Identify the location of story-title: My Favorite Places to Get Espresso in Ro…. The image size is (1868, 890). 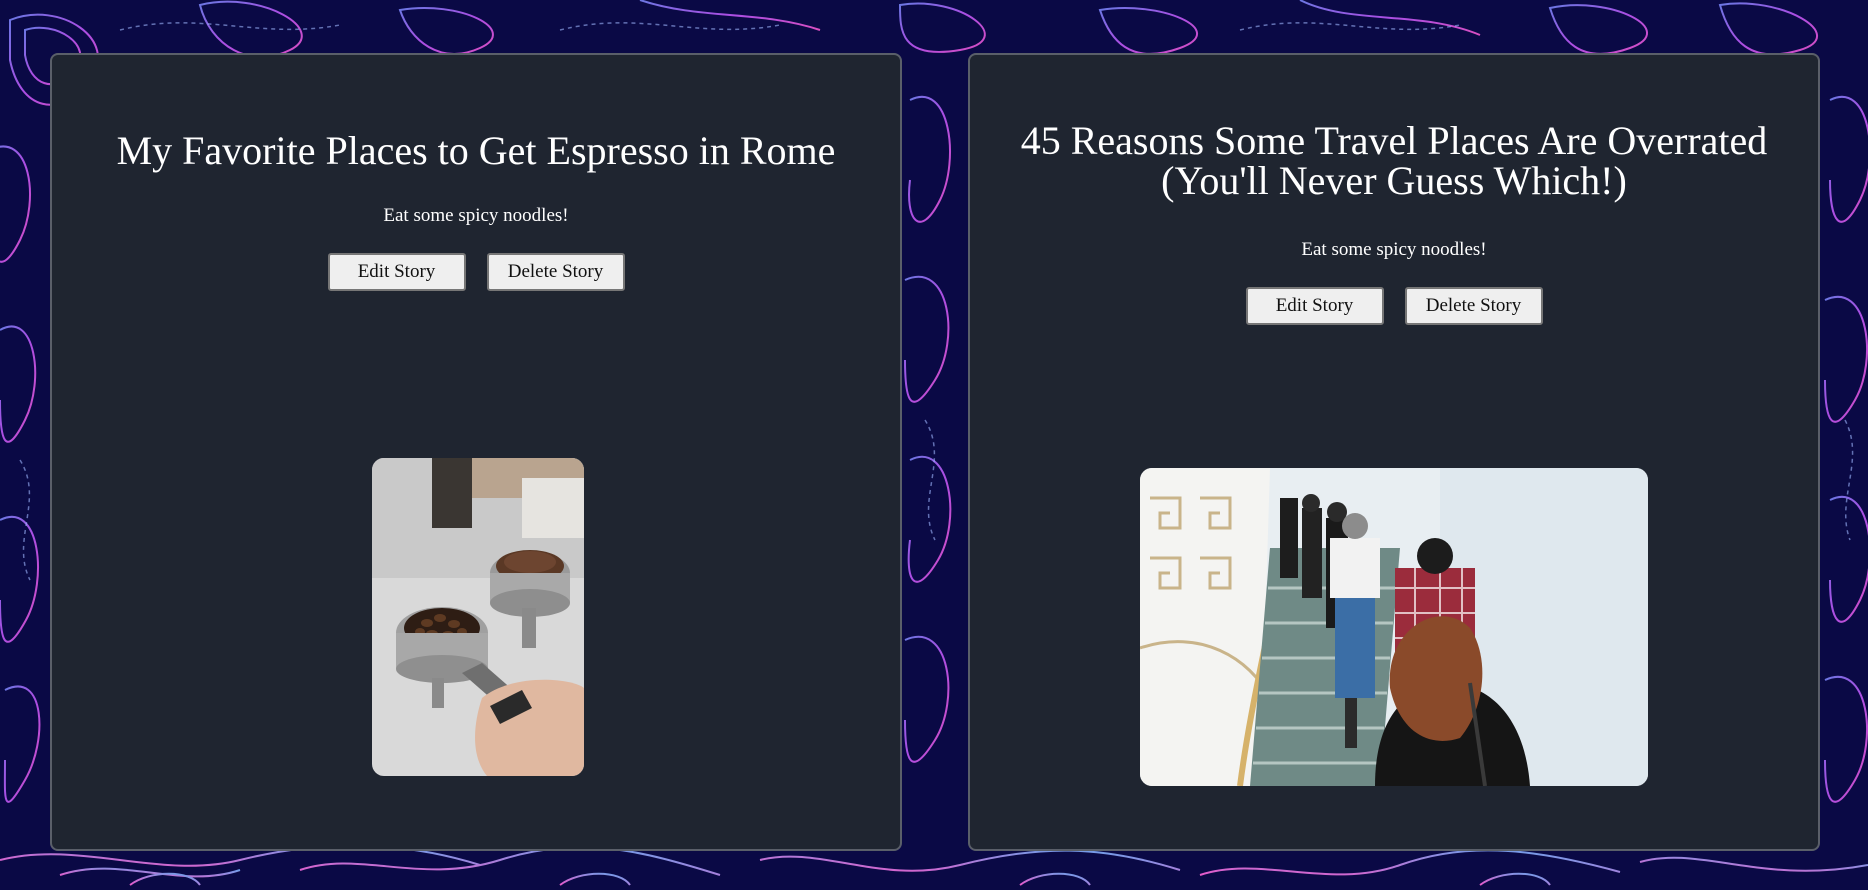
(476, 150).